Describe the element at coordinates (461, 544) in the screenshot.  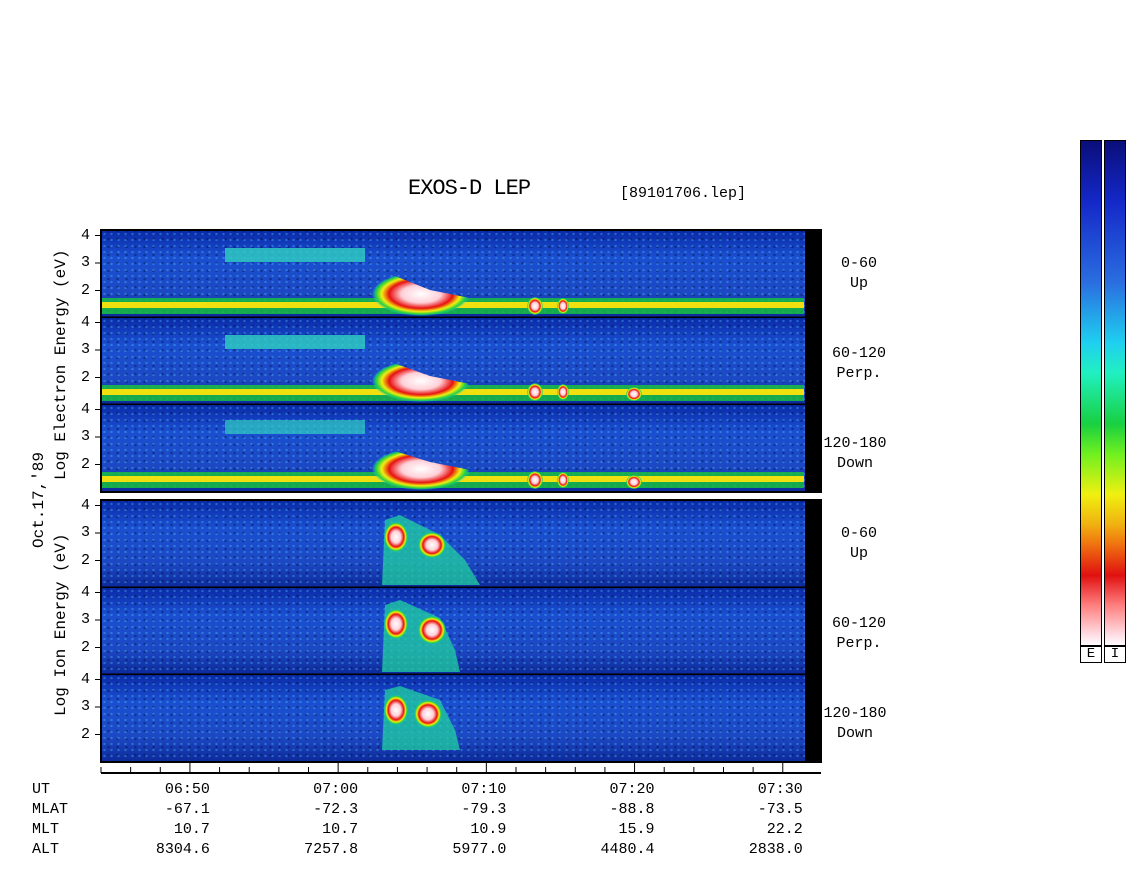
I see `ion-panel-up` at that location.